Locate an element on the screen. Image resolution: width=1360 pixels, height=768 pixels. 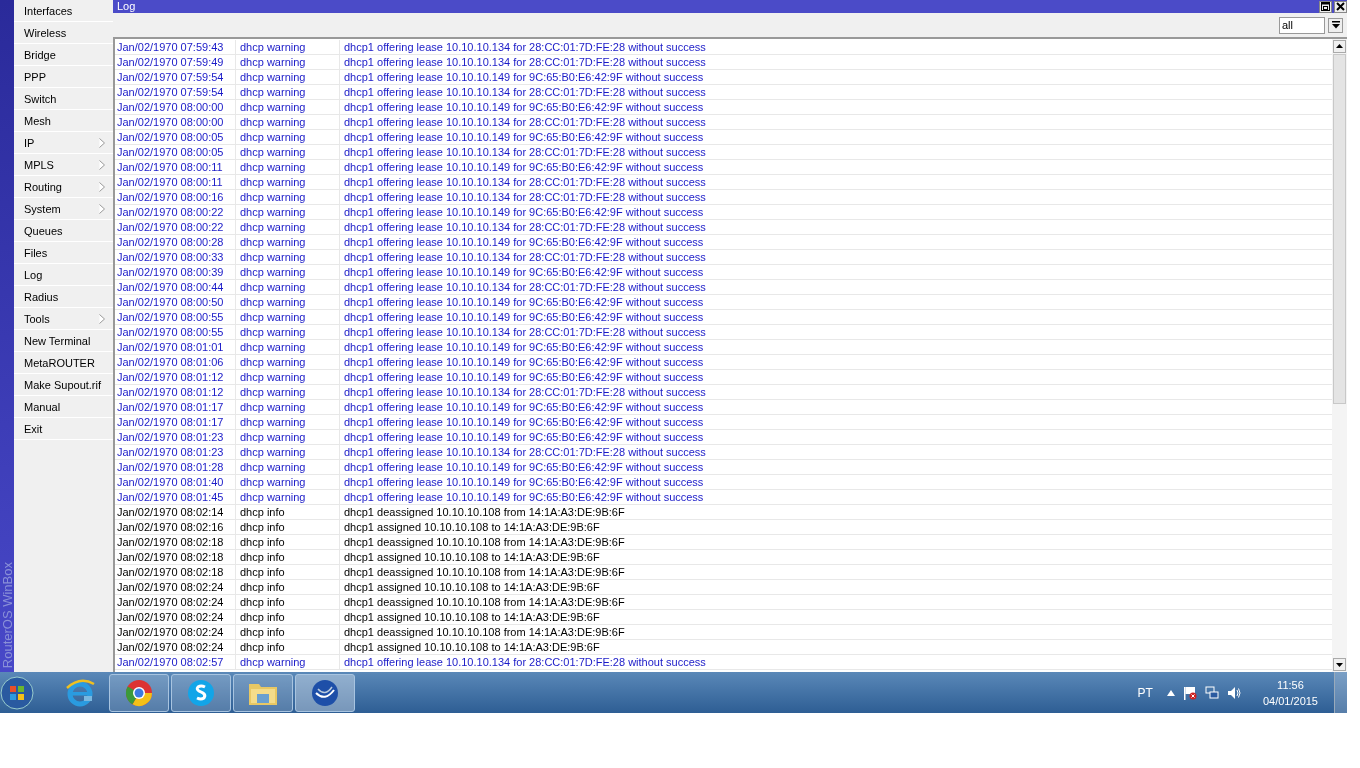
clock: 11:56 04/01/2015 is located at coordinates (1290, 692).